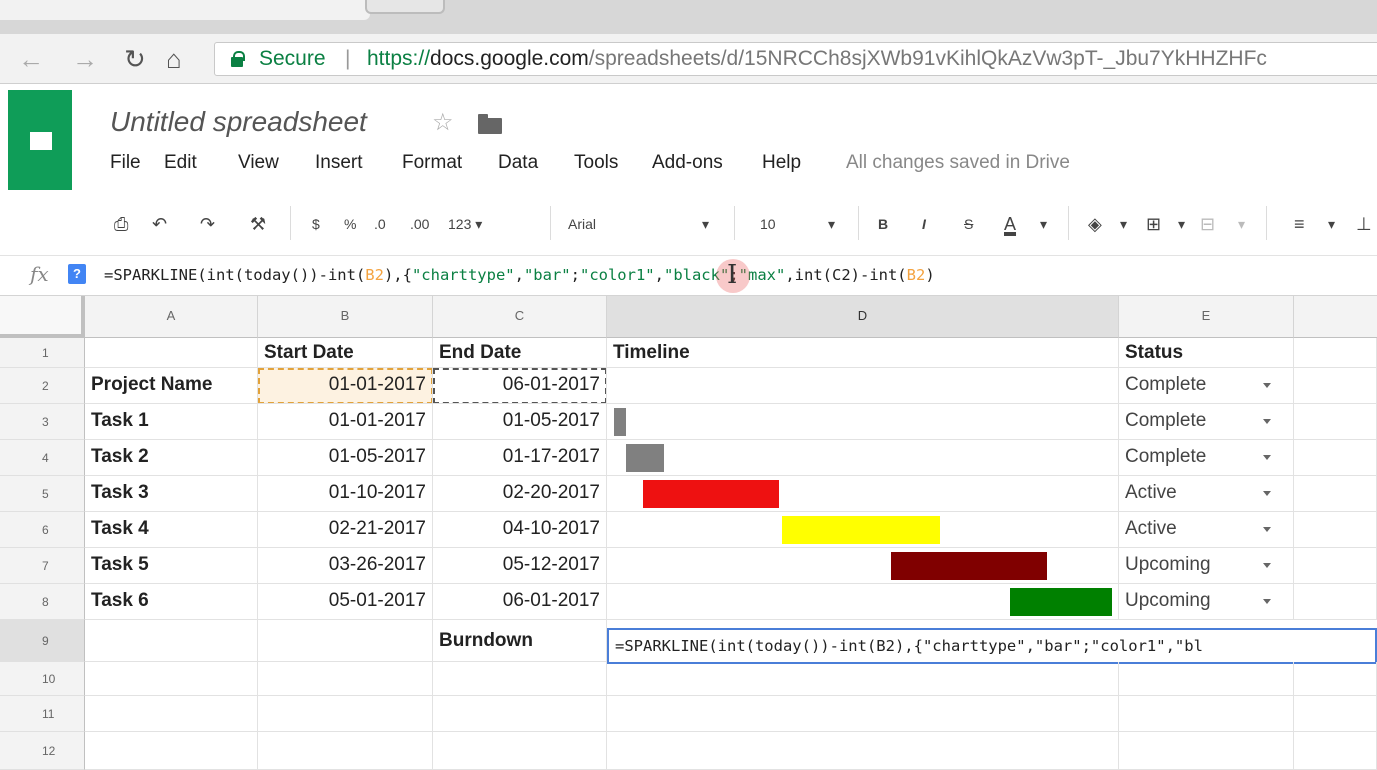 The image size is (1377, 770). Describe the element at coordinates (1335, 353) in the screenshot. I see `cell-f1` at that location.